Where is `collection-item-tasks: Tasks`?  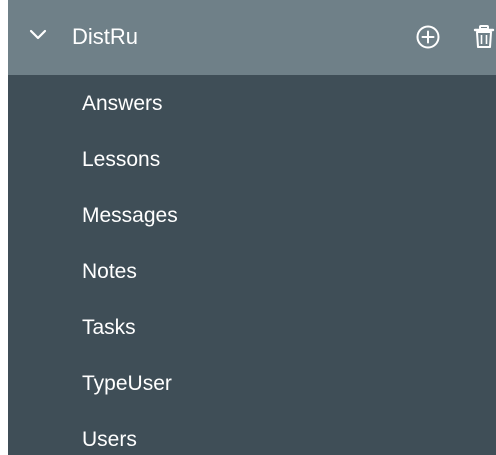 collection-item-tasks: Tasks is located at coordinates (252, 327).